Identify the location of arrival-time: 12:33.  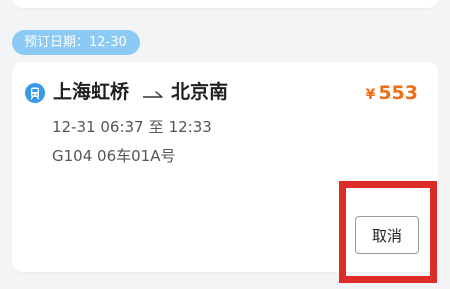
(190, 127).